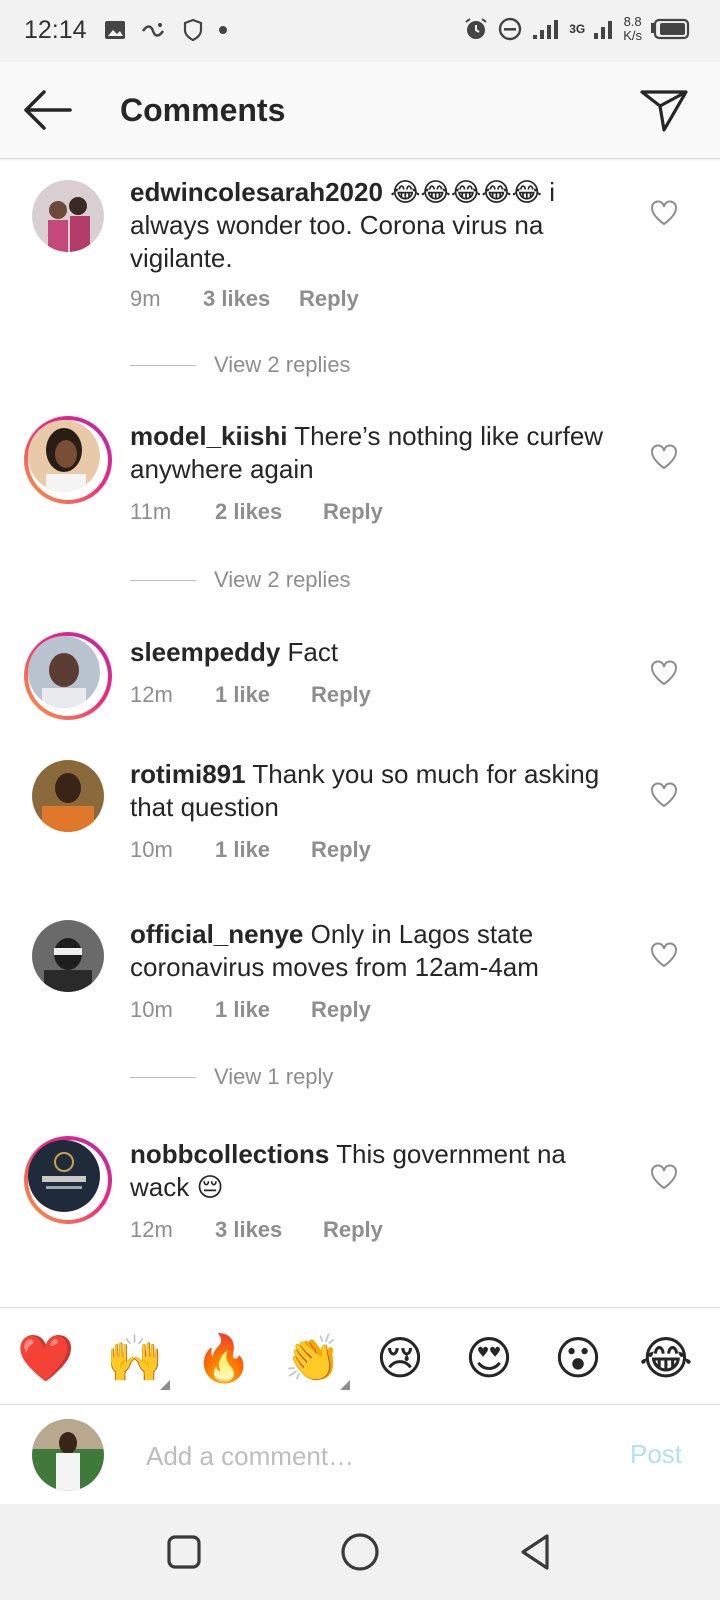  What do you see at coordinates (203, 110) in the screenshot?
I see `page-title: Comments` at bounding box center [203, 110].